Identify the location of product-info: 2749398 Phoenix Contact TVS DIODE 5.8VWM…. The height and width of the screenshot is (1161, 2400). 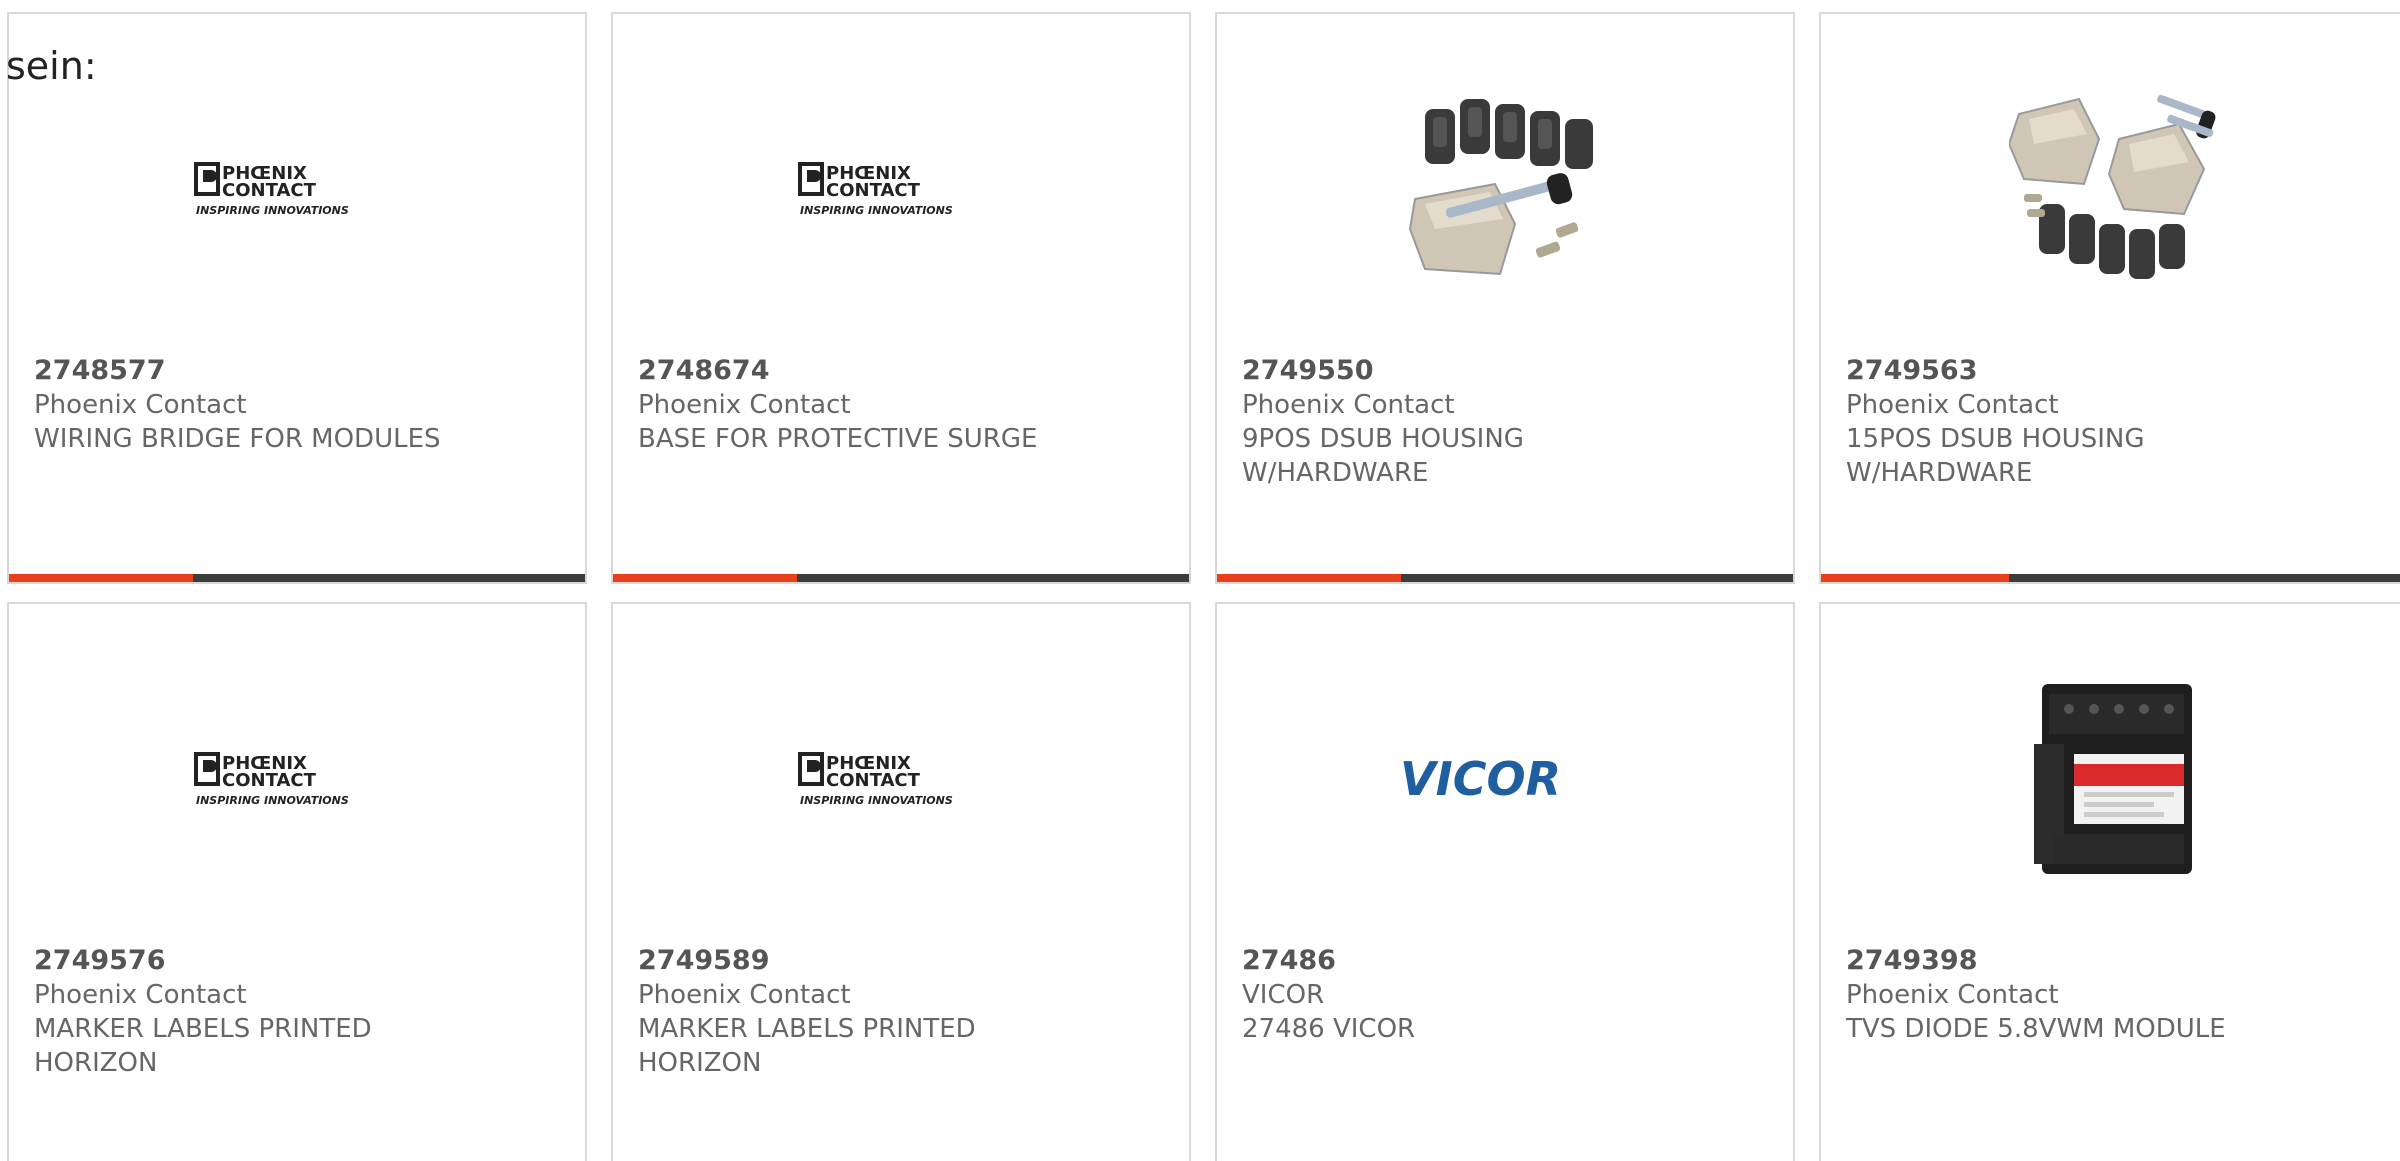
(2116, 995).